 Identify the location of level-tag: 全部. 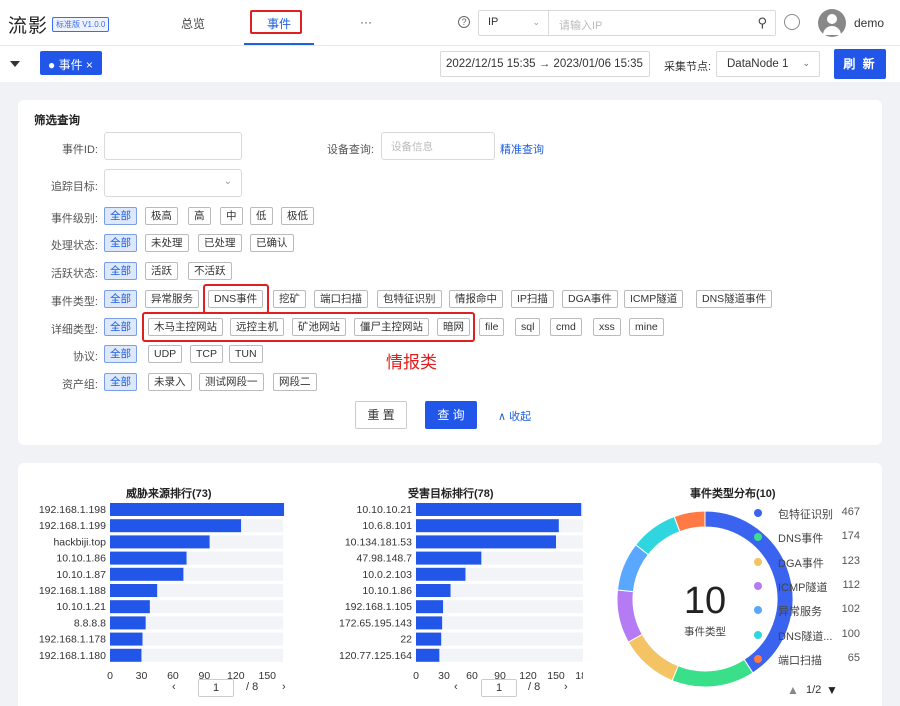
(120, 216).